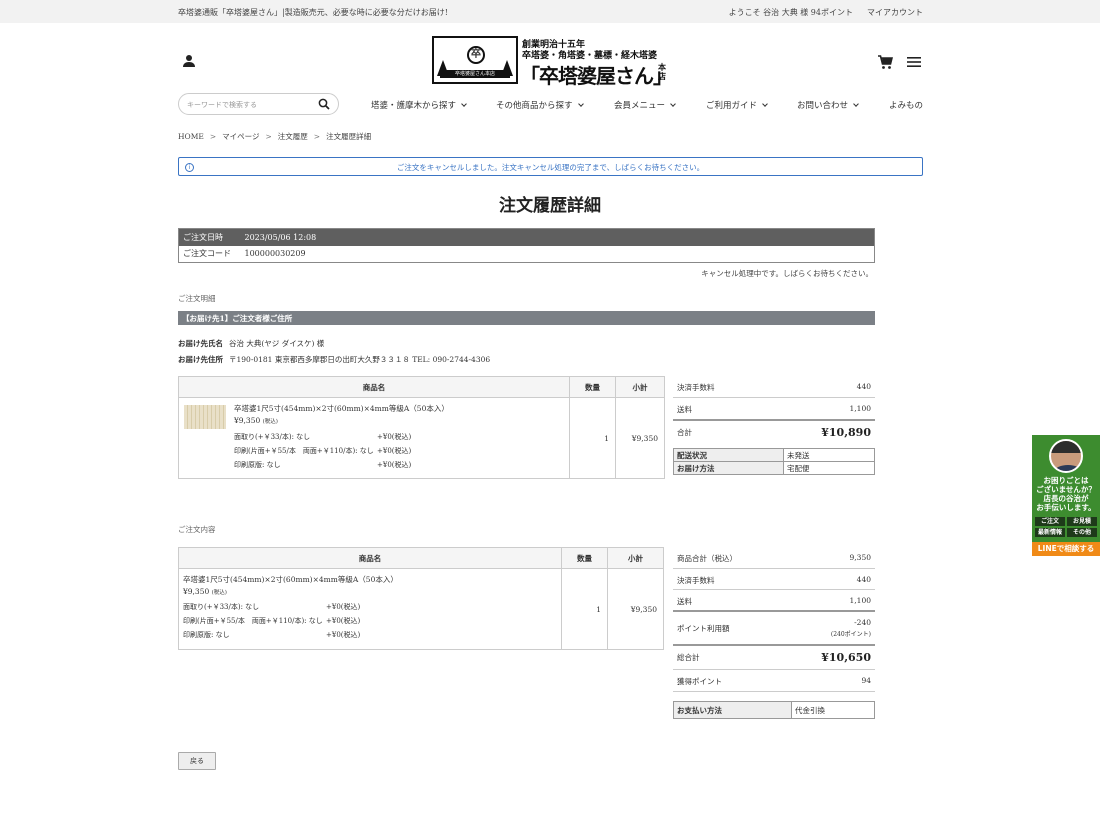  Describe the element at coordinates (257, 465) in the screenshot. I see `option-label: 印刷原版: なし` at that location.